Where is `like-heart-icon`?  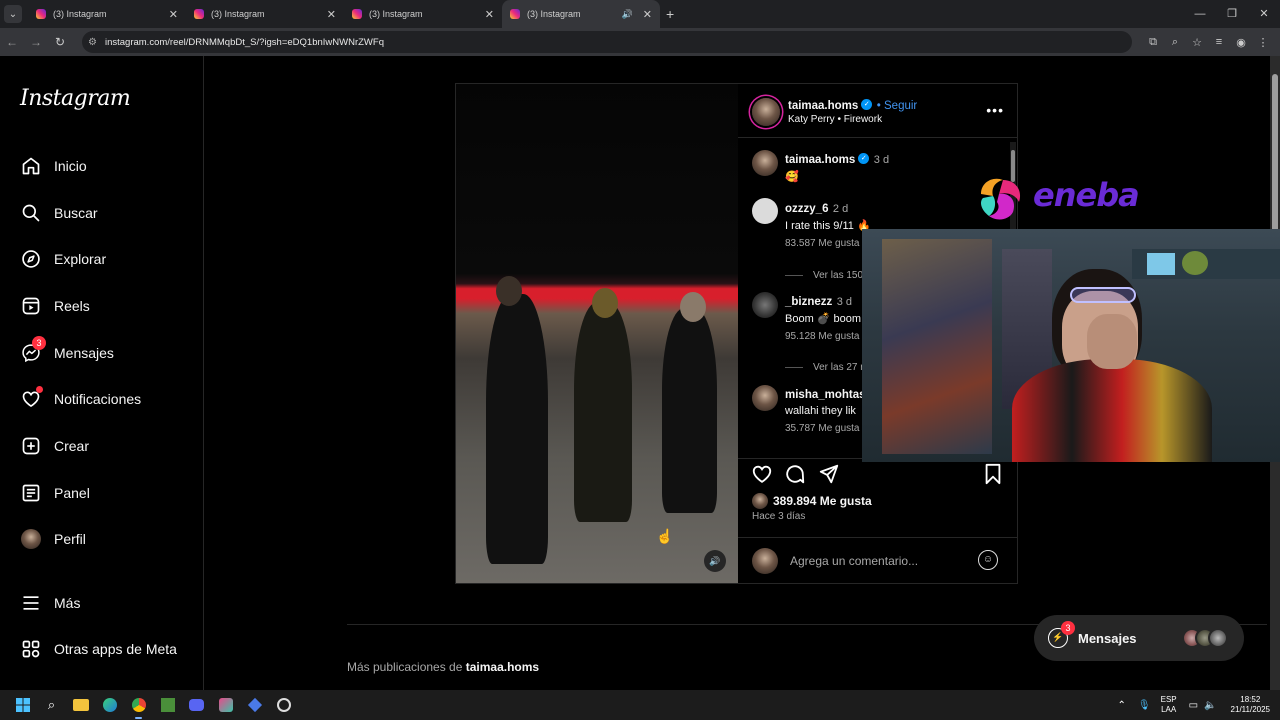
like-heart-icon is located at coordinates (762, 476).